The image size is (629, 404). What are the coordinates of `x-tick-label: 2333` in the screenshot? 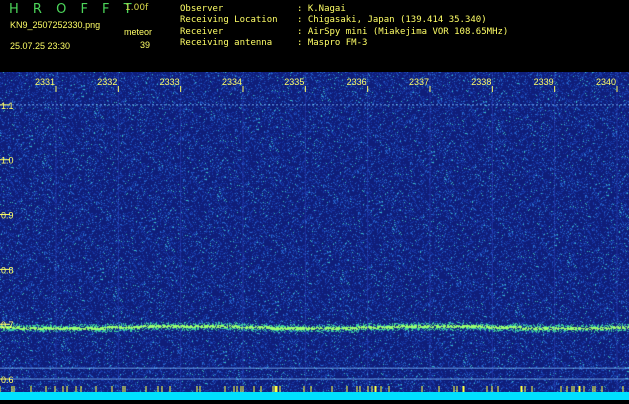 It's located at (170, 82).